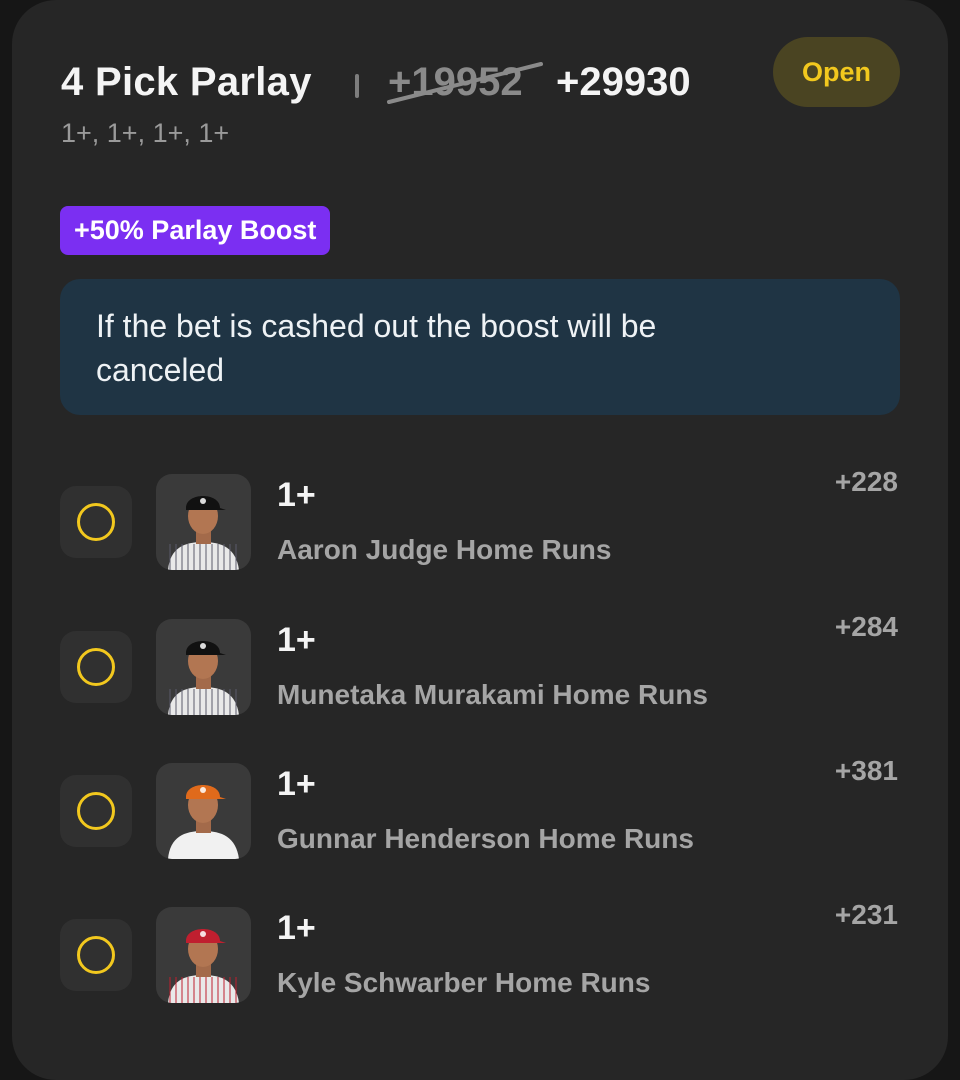  I want to click on title-separator, so click(357, 86).